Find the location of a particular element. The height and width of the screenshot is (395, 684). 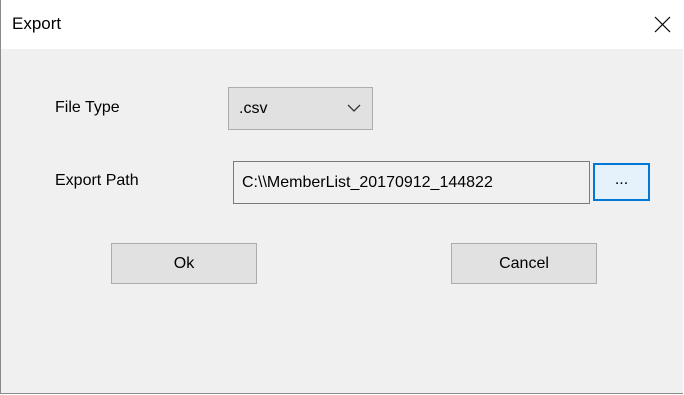

export-path-field: C:\\MemberList_20170912_144822 is located at coordinates (411, 182).